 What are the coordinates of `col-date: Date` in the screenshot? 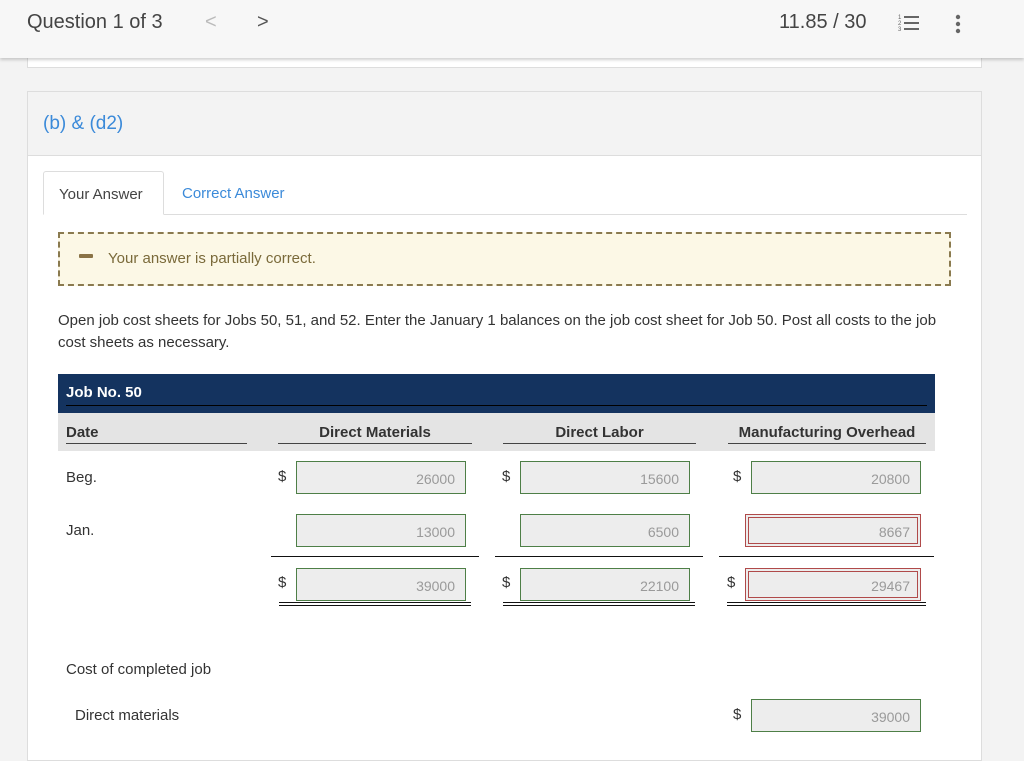 It's located at (156, 434).